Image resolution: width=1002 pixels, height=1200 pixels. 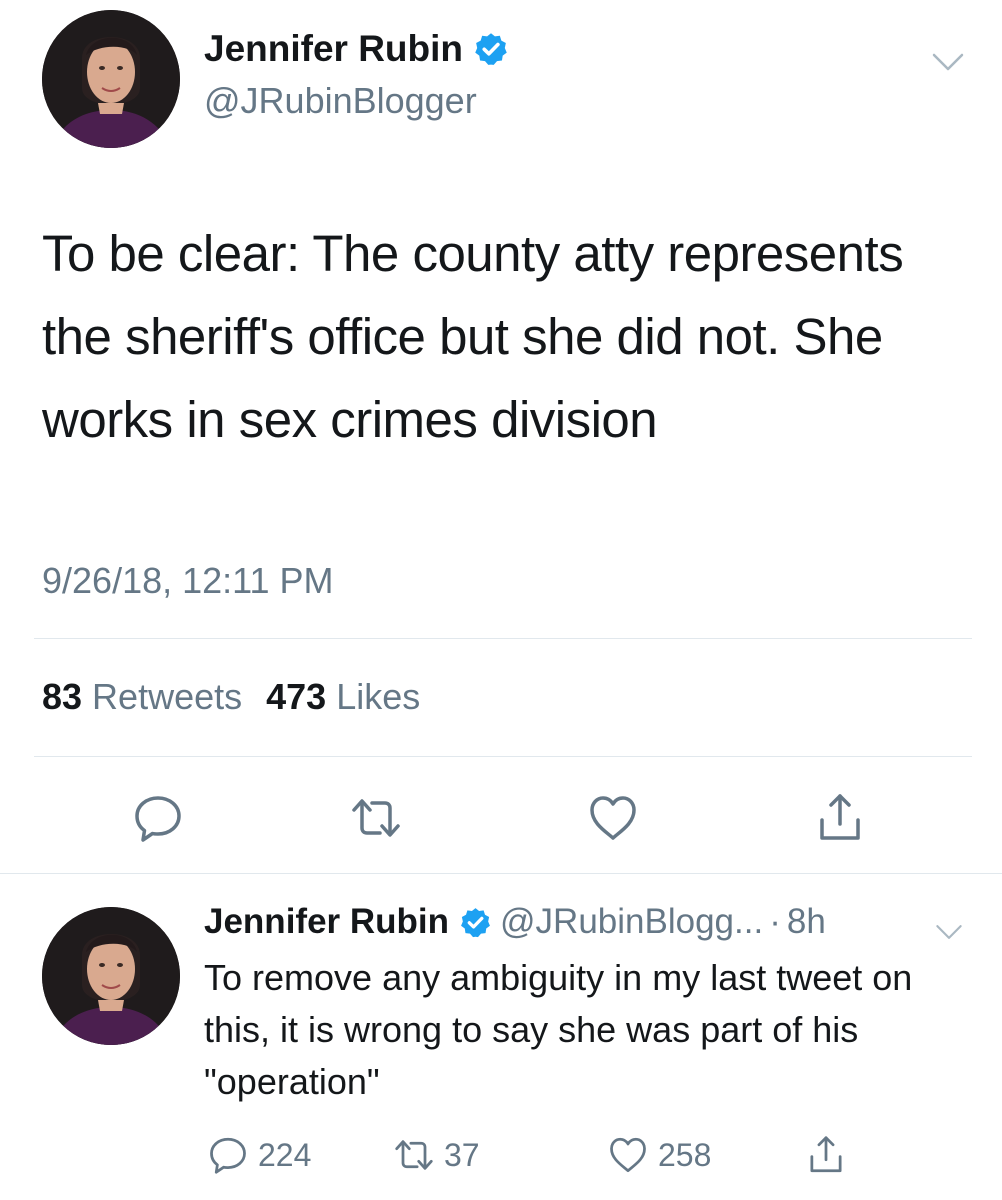 What do you see at coordinates (340, 101) in the screenshot?
I see `author-handle: @JRubinBlogger` at bounding box center [340, 101].